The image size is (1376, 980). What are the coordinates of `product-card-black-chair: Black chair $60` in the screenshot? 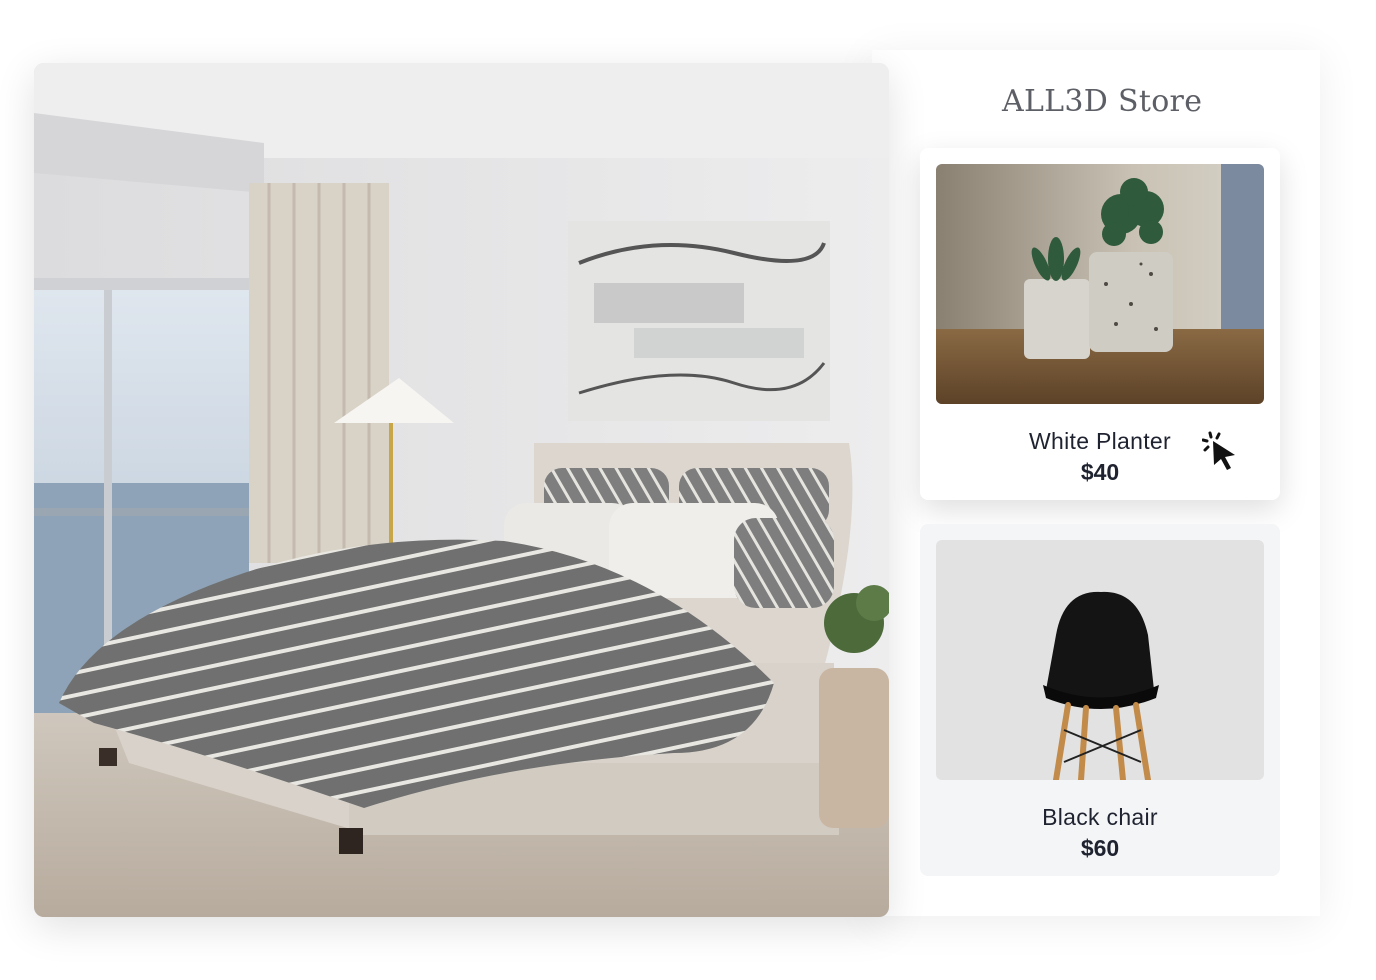 It's located at (1100, 700).